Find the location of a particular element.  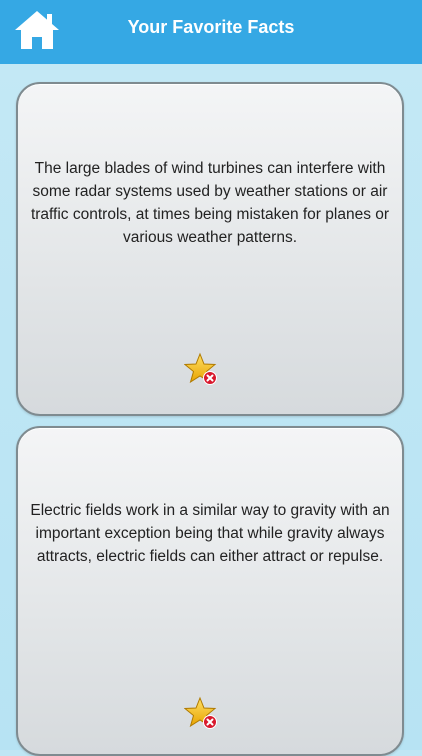

top-bar: Your Favorite Facts is located at coordinates (211, 32).